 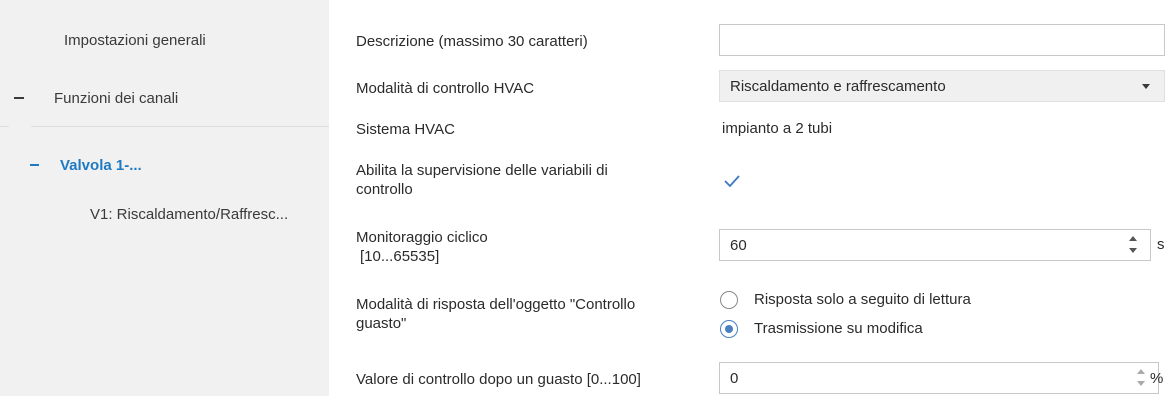 What do you see at coordinates (738, 245) in the screenshot?
I see `cyclic-monitoring-value: 60` at bounding box center [738, 245].